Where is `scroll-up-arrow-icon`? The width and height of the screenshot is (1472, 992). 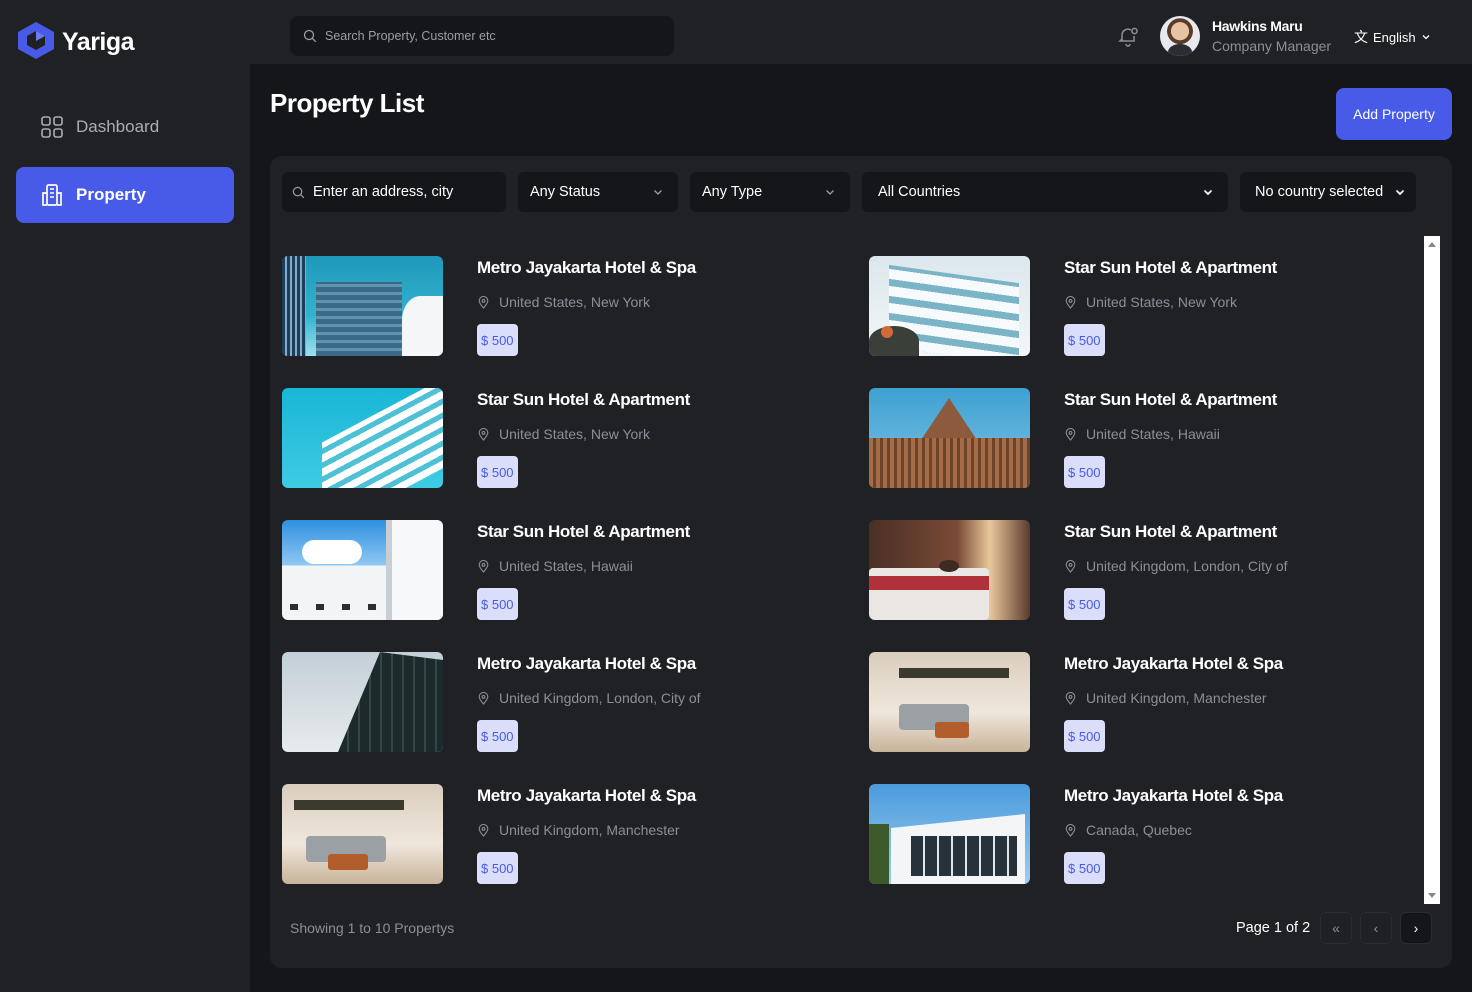
scroll-up-arrow-icon is located at coordinates (1432, 244).